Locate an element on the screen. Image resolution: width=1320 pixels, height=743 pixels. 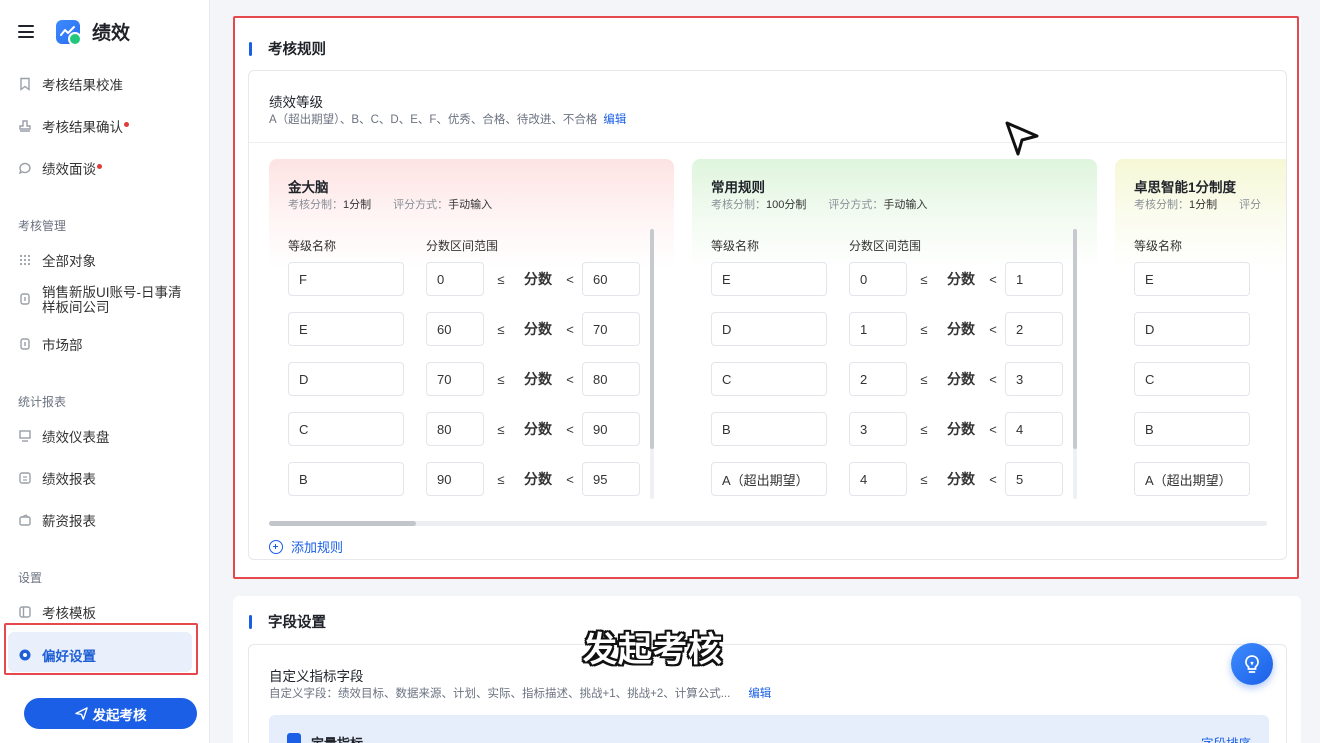
launch-assessment-button: 发起考核 is located at coordinates (110, 713).